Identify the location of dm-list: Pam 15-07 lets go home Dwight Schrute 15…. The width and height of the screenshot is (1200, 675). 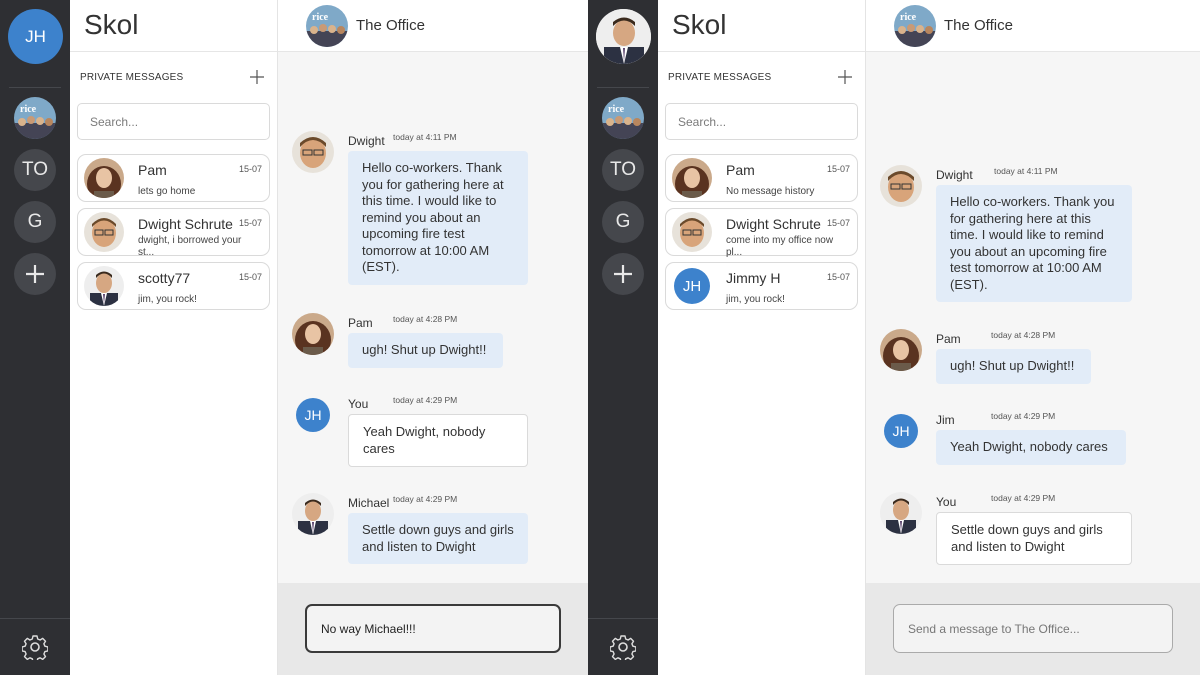
(173, 232).